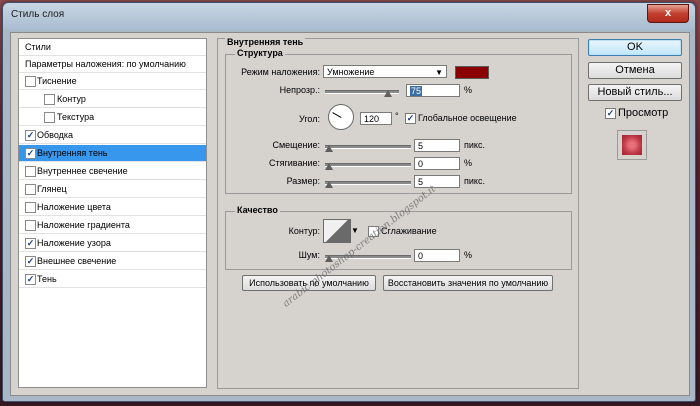  What do you see at coordinates (472, 72) in the screenshot?
I see `shadow-color-swatch` at bounding box center [472, 72].